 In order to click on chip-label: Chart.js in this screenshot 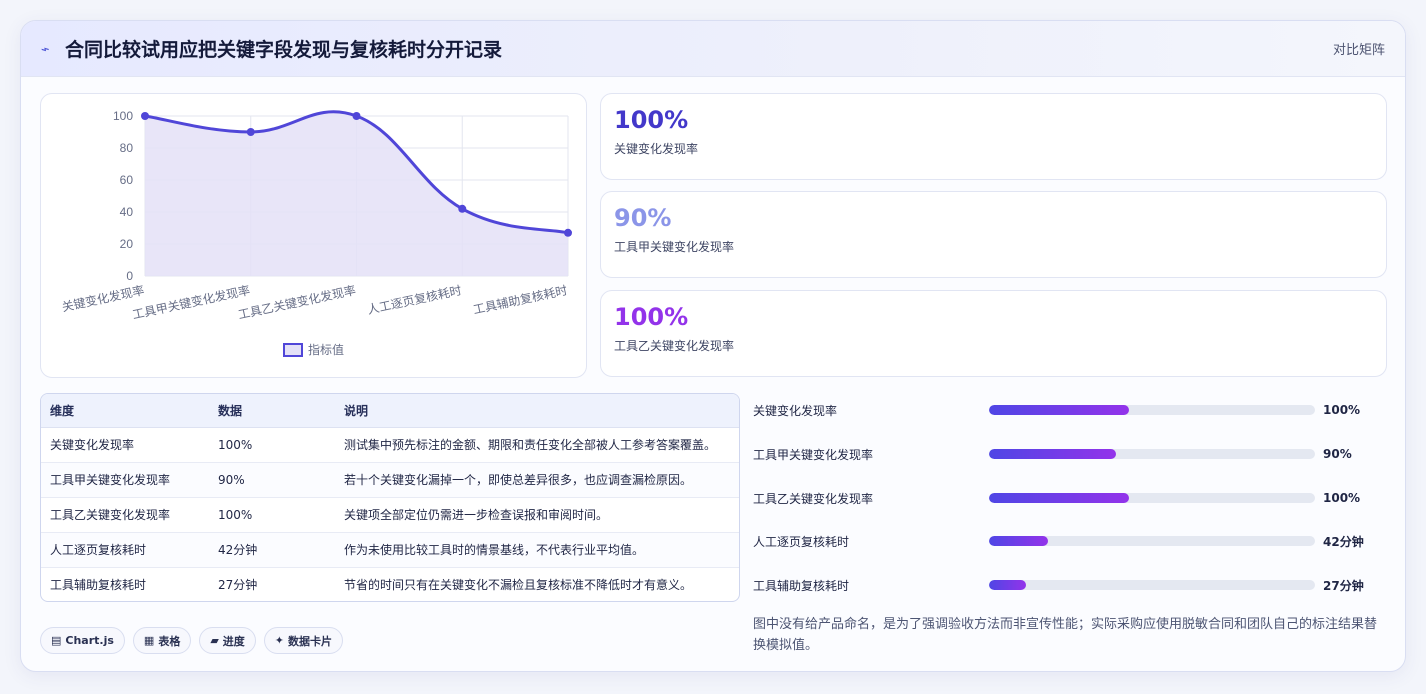, I will do `click(89, 640)`.